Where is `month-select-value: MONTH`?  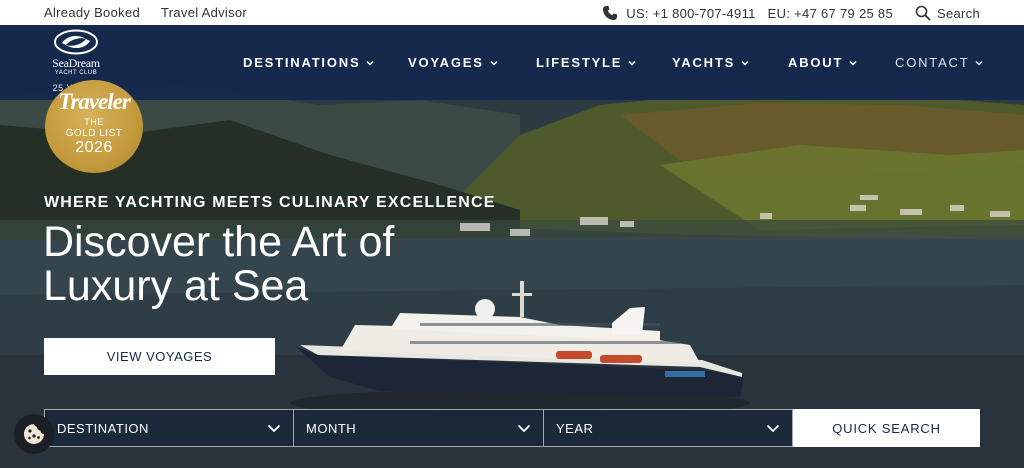
month-select-value: MONTH is located at coordinates (331, 428).